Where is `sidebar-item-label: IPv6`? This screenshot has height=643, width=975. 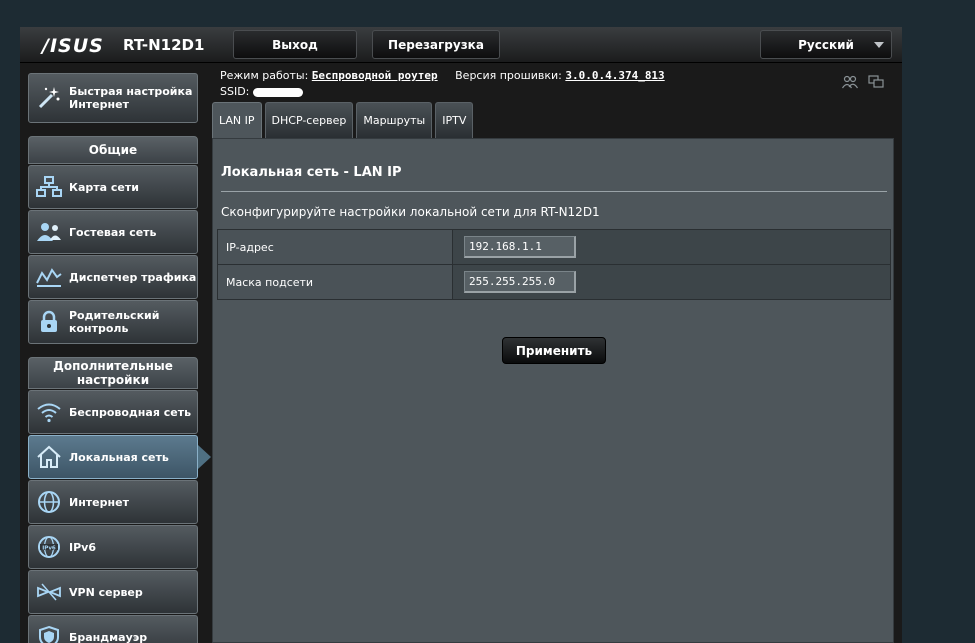
sidebar-item-label: IPv6 is located at coordinates (82, 547).